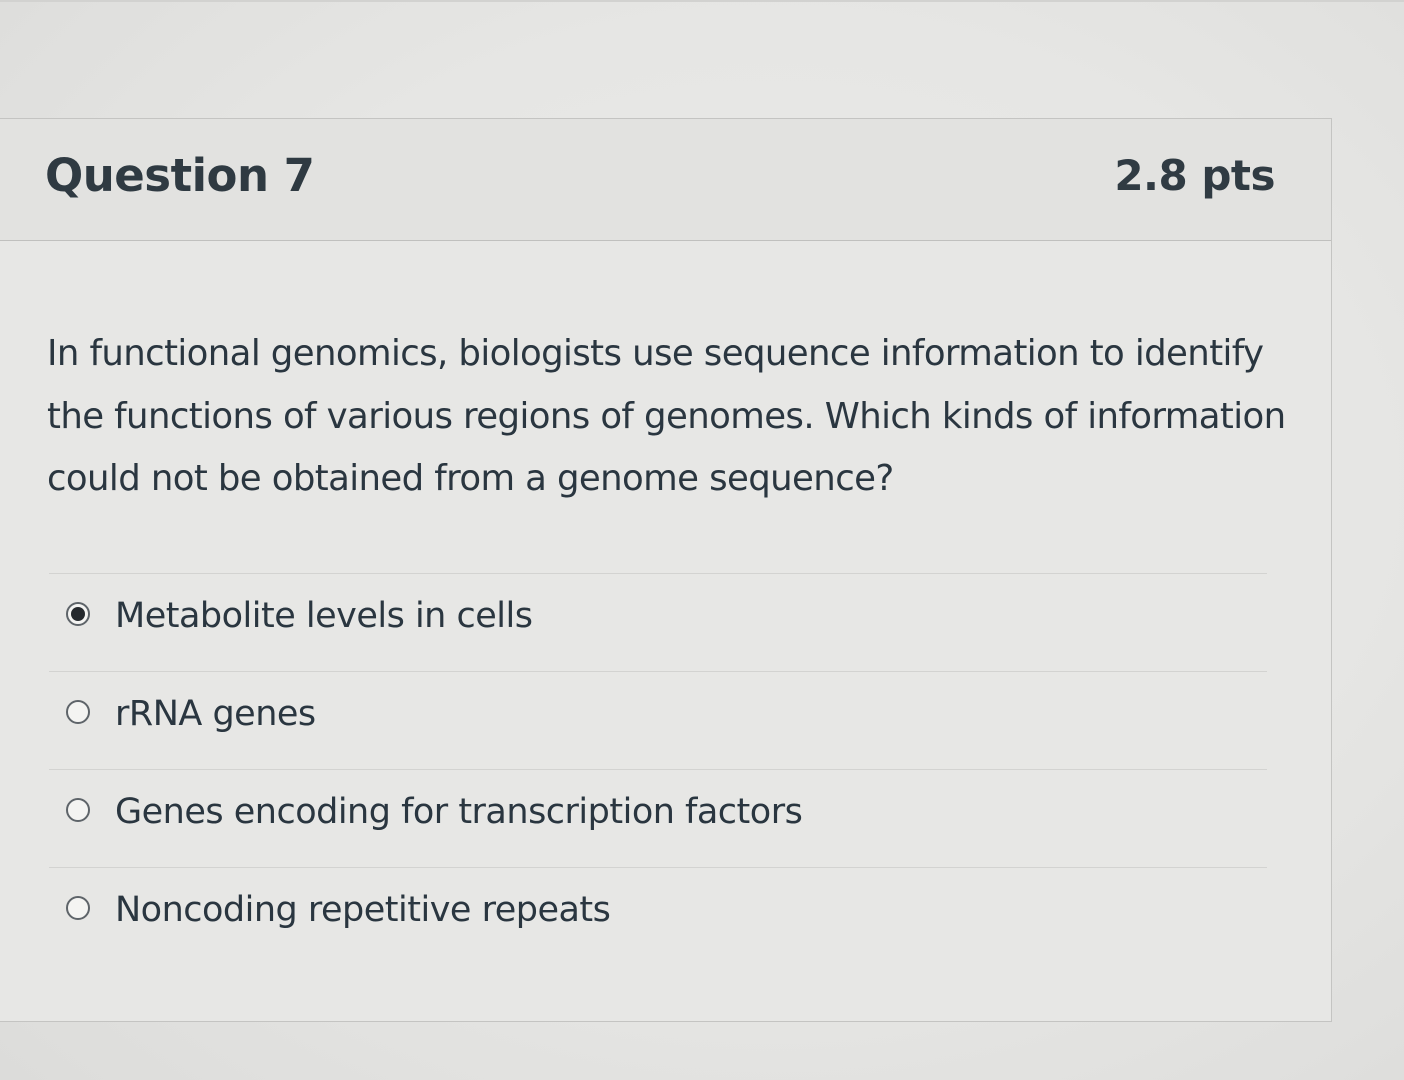 The image size is (1404, 1080). I want to click on top-divider, so click(702, 1).